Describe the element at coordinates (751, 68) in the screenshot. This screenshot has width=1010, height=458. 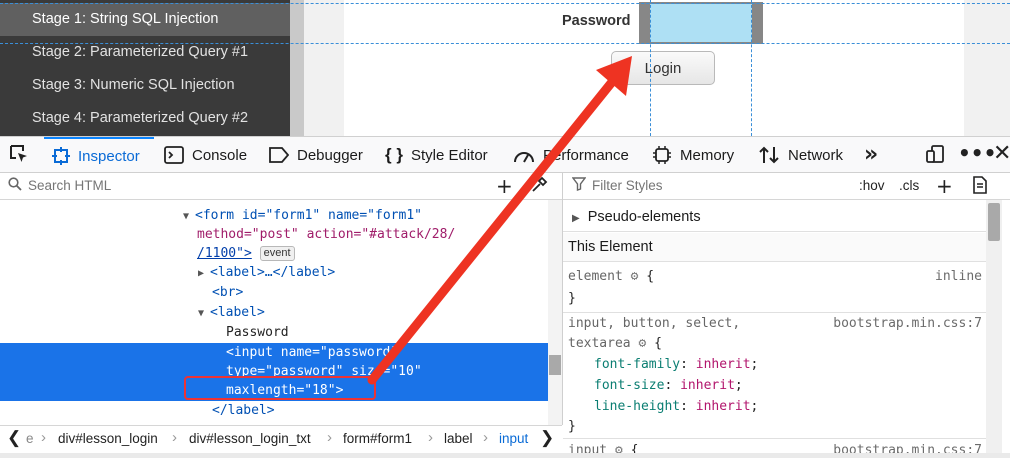
I see `highlighter-guide-right` at that location.